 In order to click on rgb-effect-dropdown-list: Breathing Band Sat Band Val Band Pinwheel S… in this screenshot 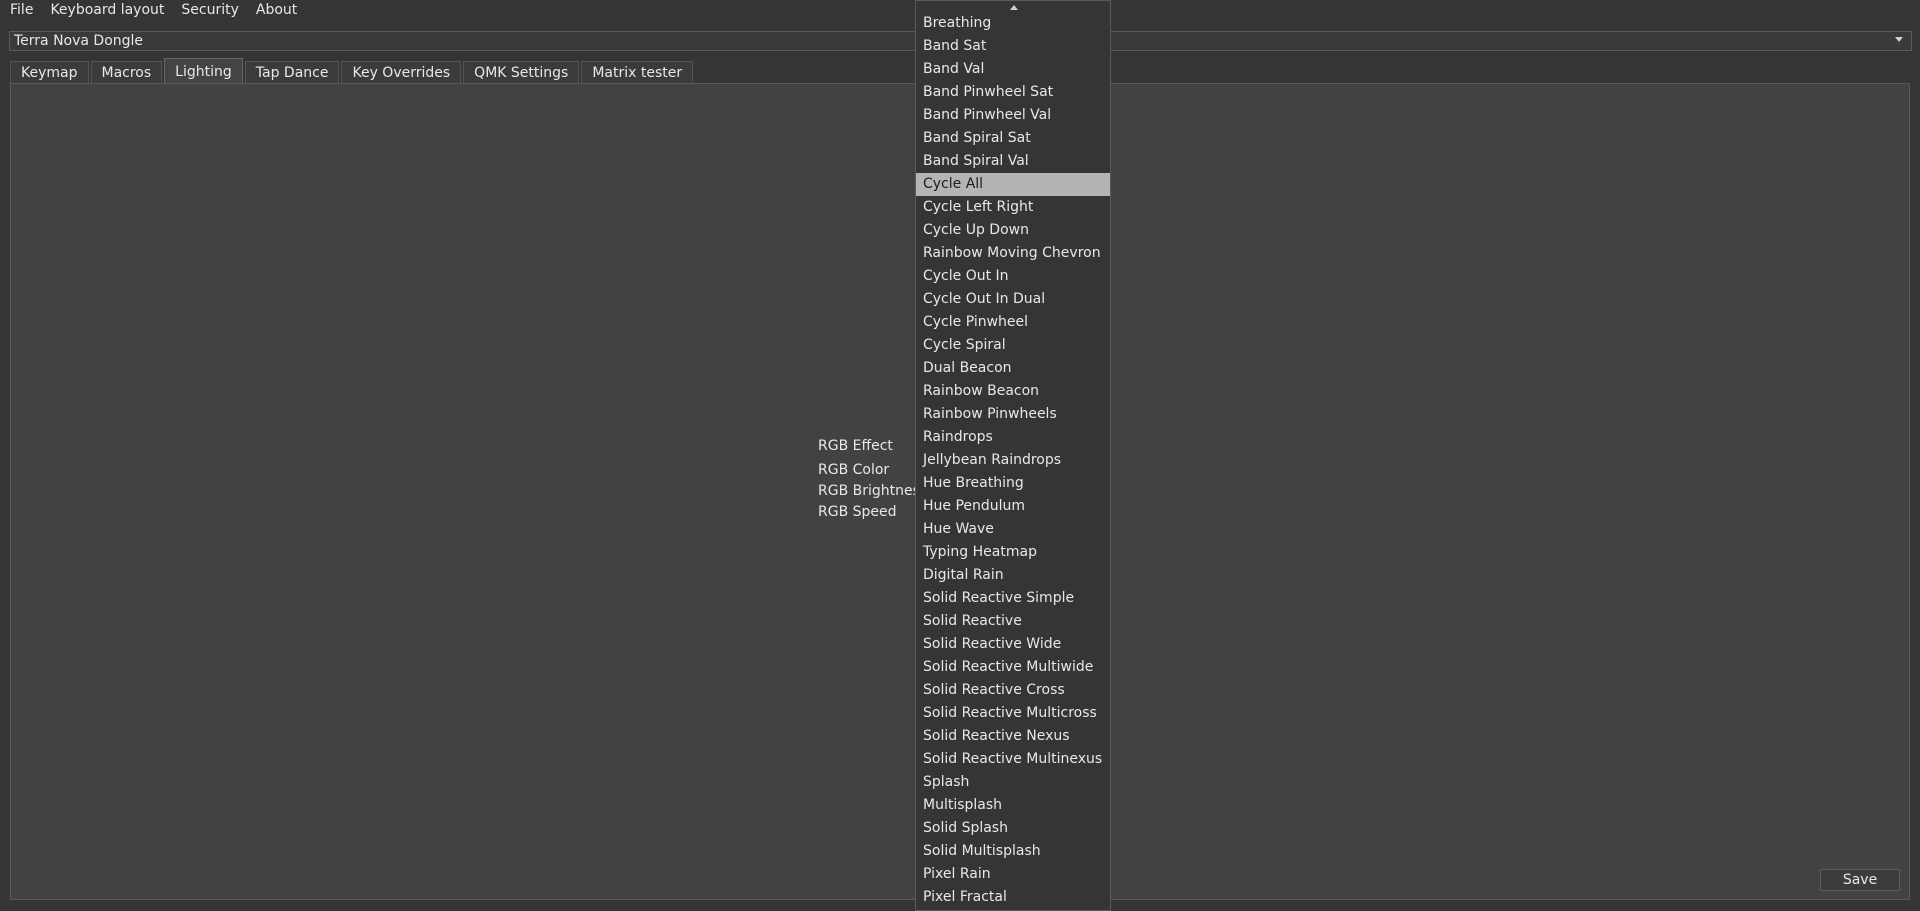, I will do `click(1013, 455)`.